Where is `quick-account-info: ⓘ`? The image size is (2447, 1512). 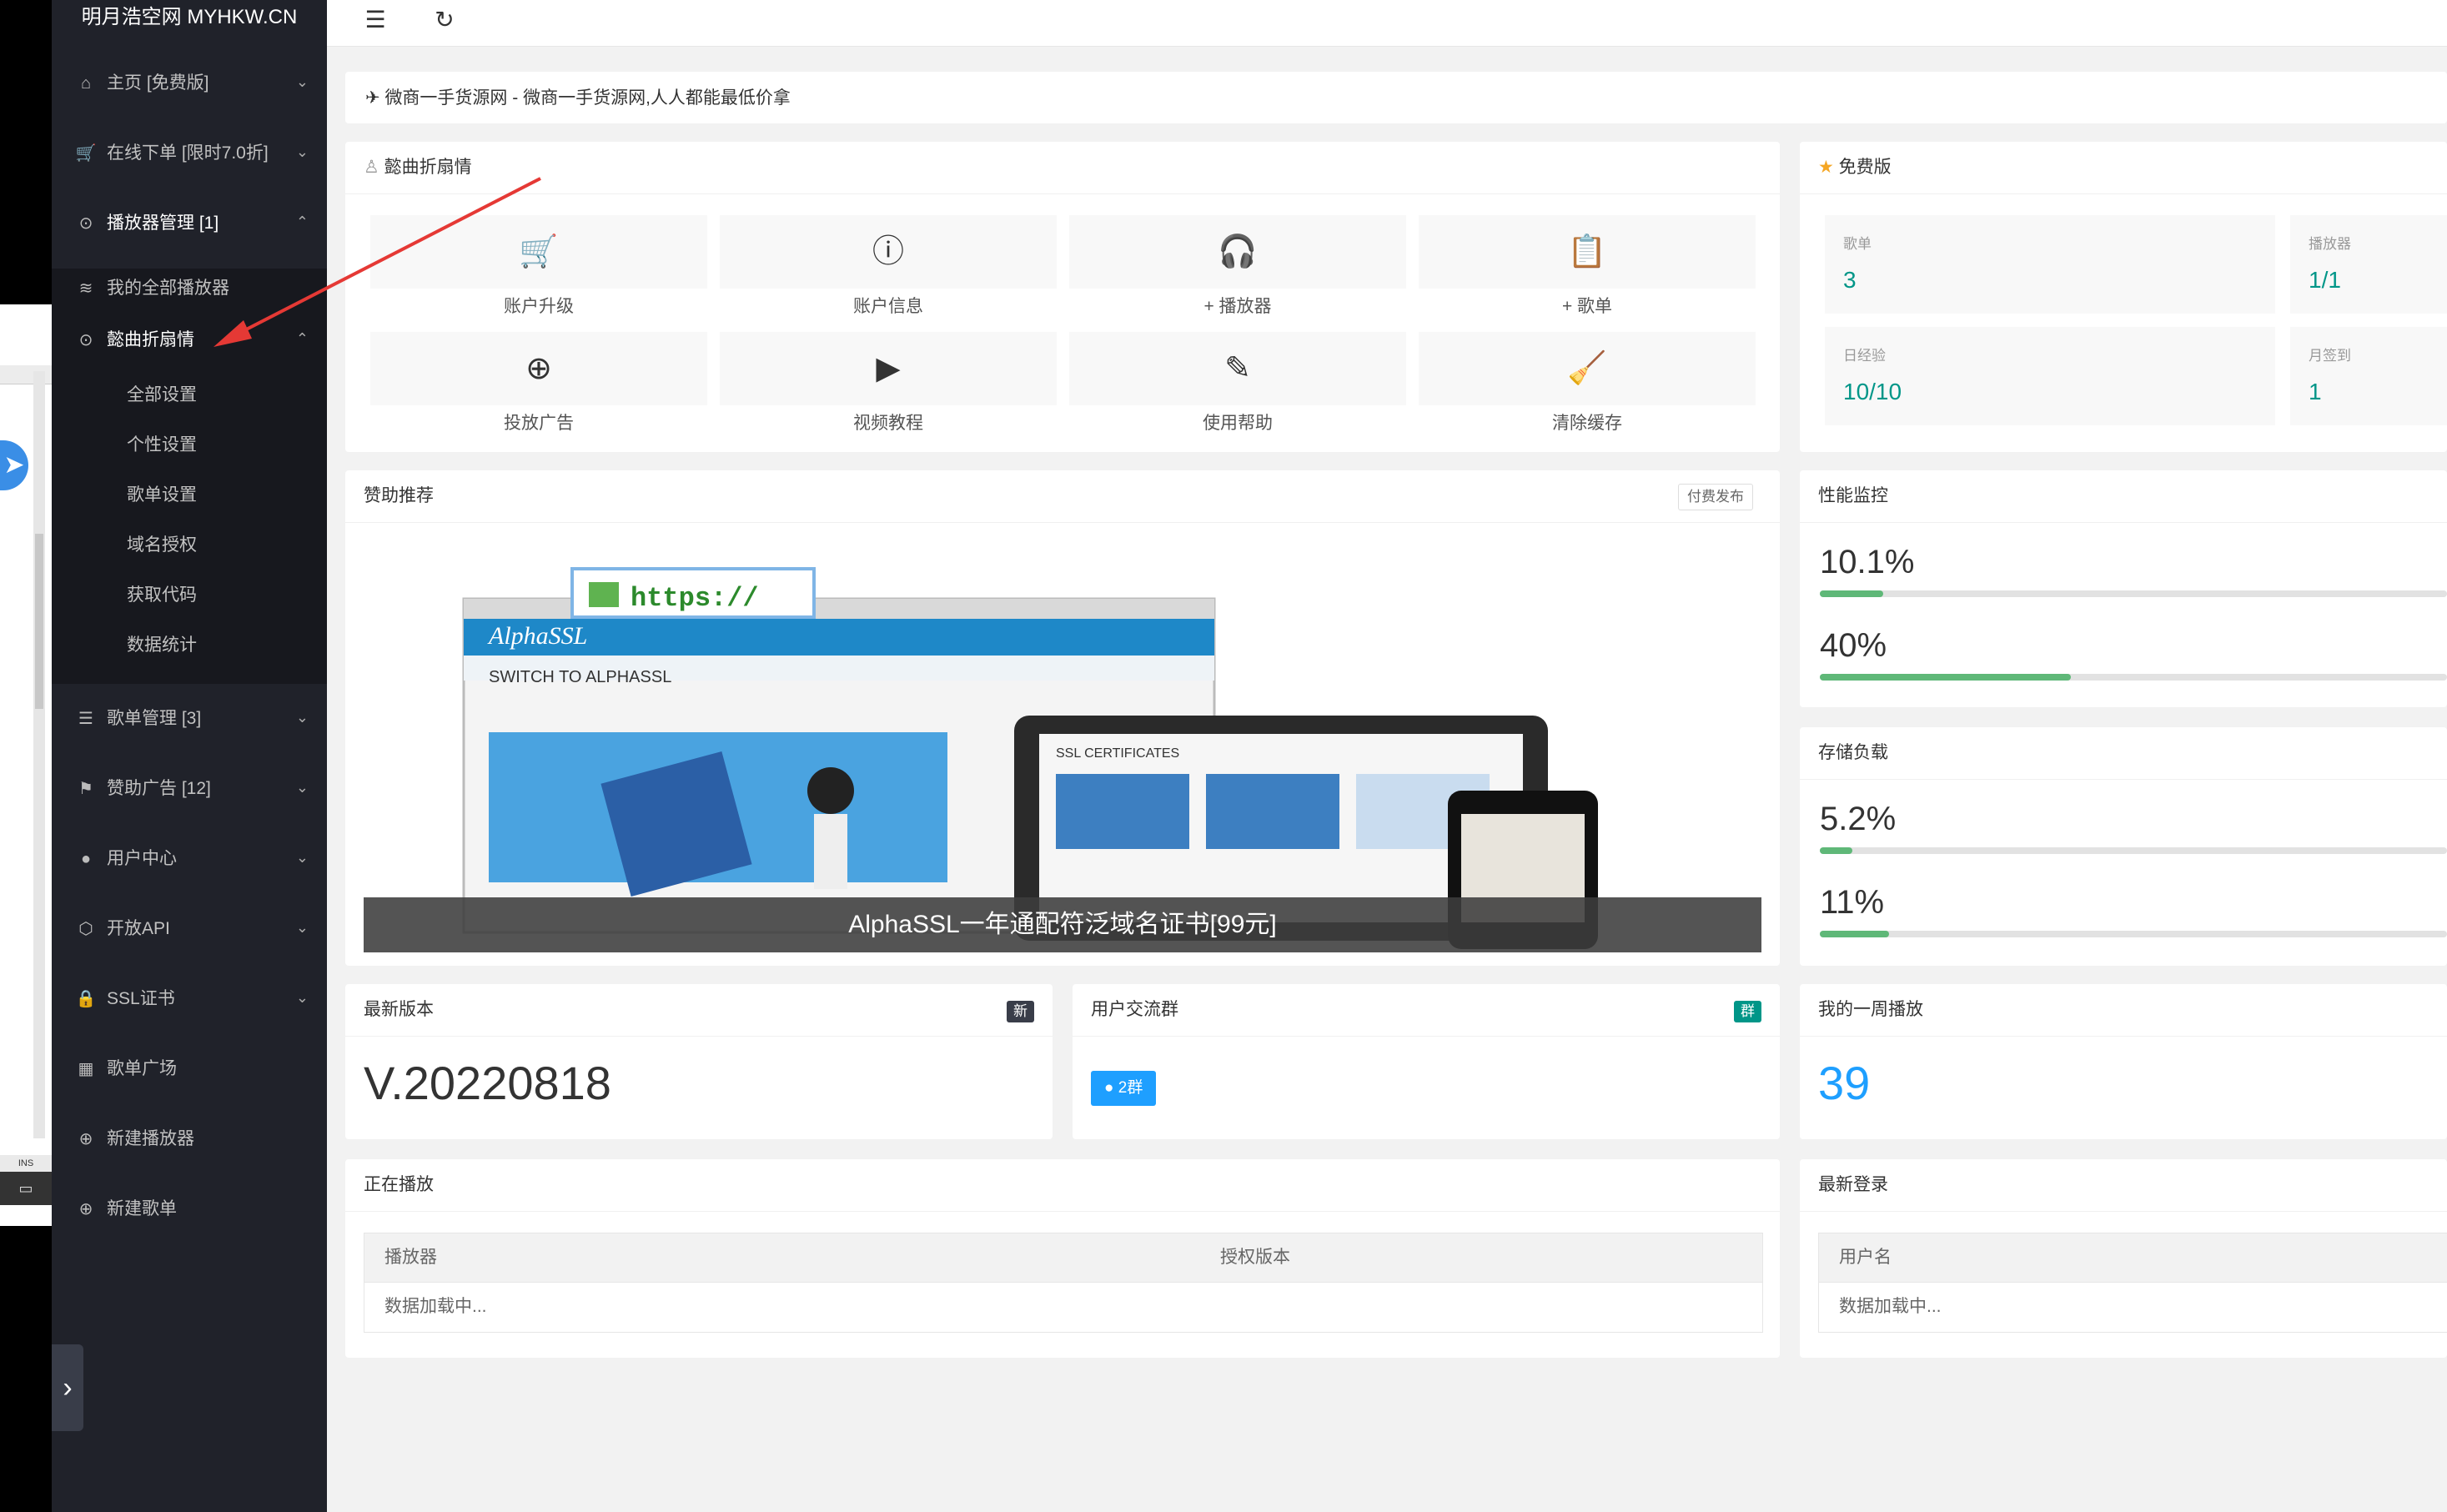 quick-account-info: ⓘ is located at coordinates (888, 252).